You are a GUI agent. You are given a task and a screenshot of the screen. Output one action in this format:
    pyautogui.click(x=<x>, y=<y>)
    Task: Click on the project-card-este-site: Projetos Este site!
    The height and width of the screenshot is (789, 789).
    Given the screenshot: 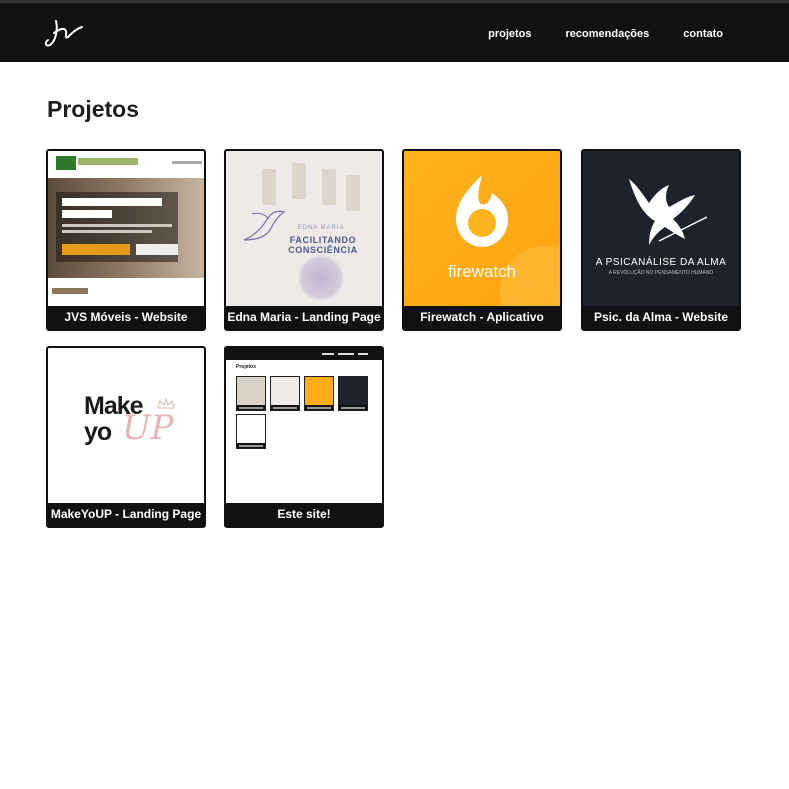 What is the action you would take?
    pyautogui.click(x=304, y=437)
    